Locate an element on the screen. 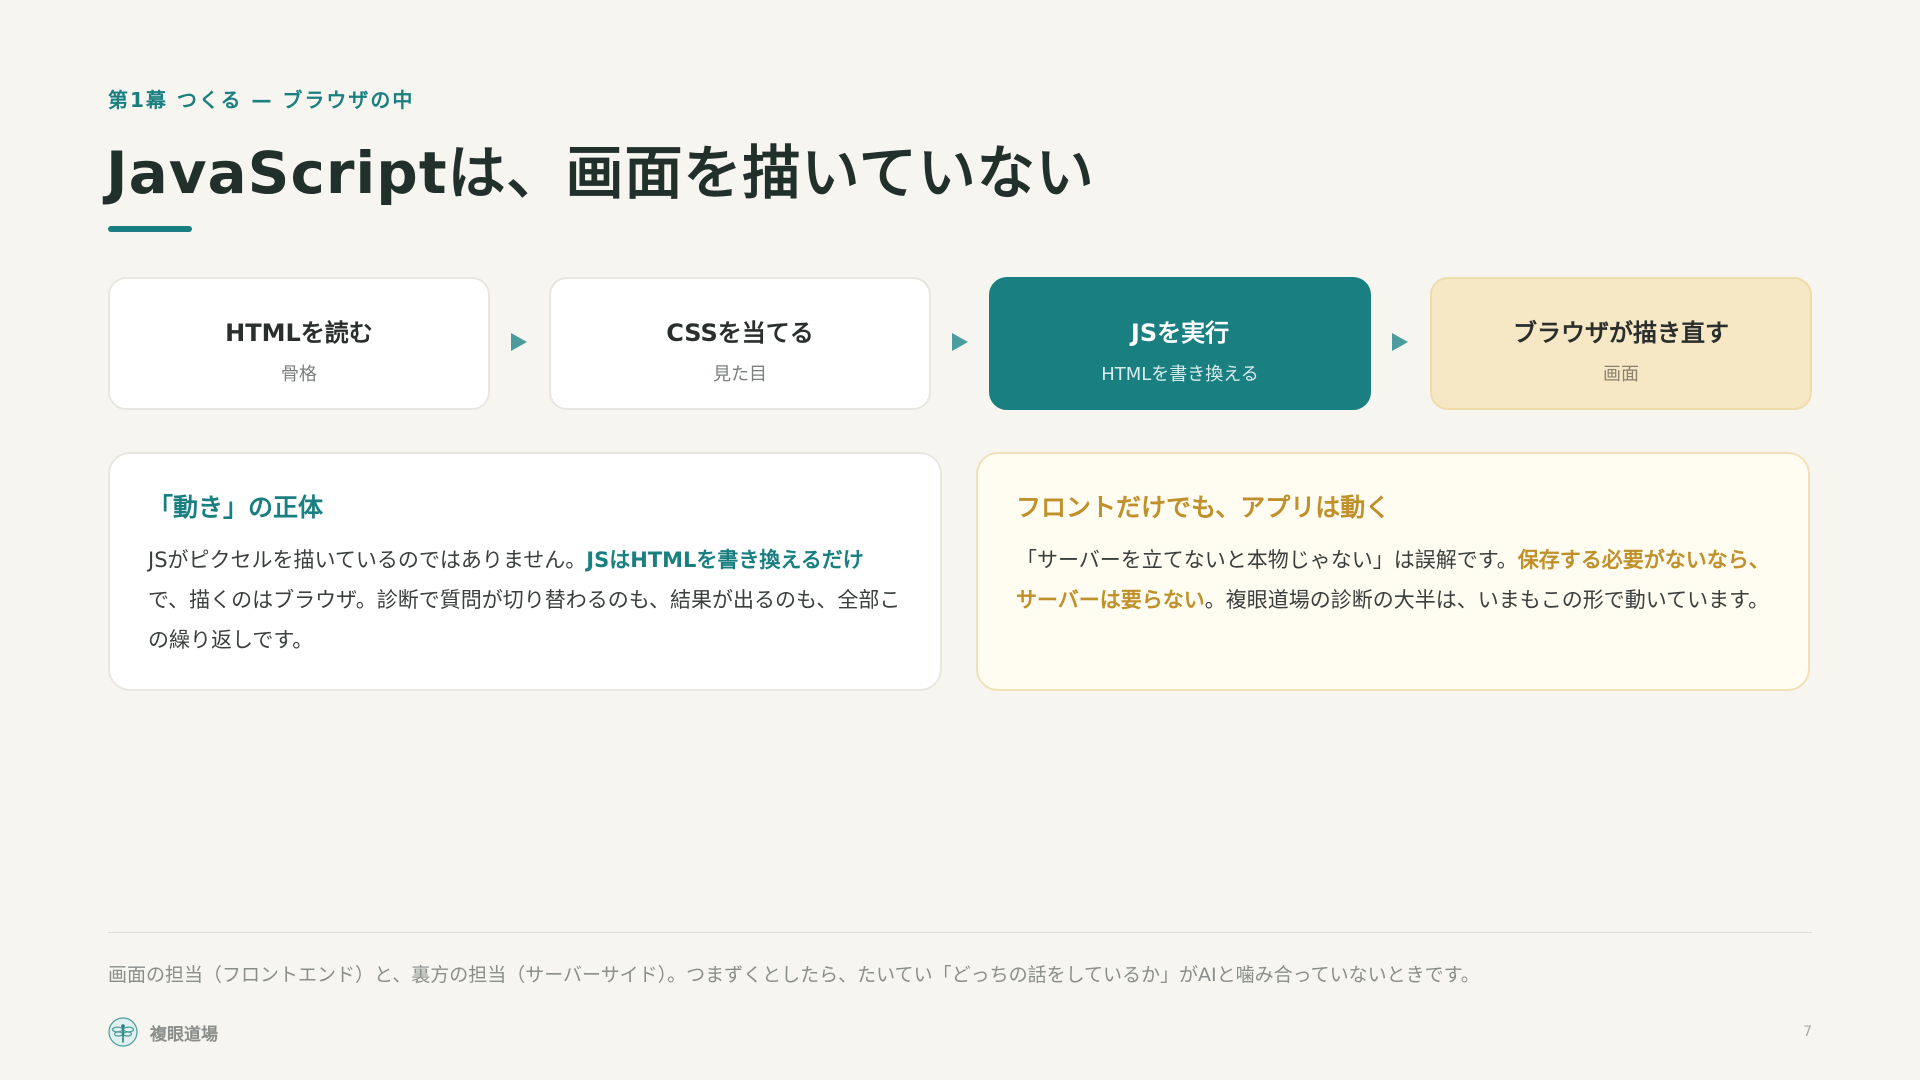 The width and height of the screenshot is (1920, 1080). flow-step-apply-css: CSSを当てる 見た目 is located at coordinates (740, 343).